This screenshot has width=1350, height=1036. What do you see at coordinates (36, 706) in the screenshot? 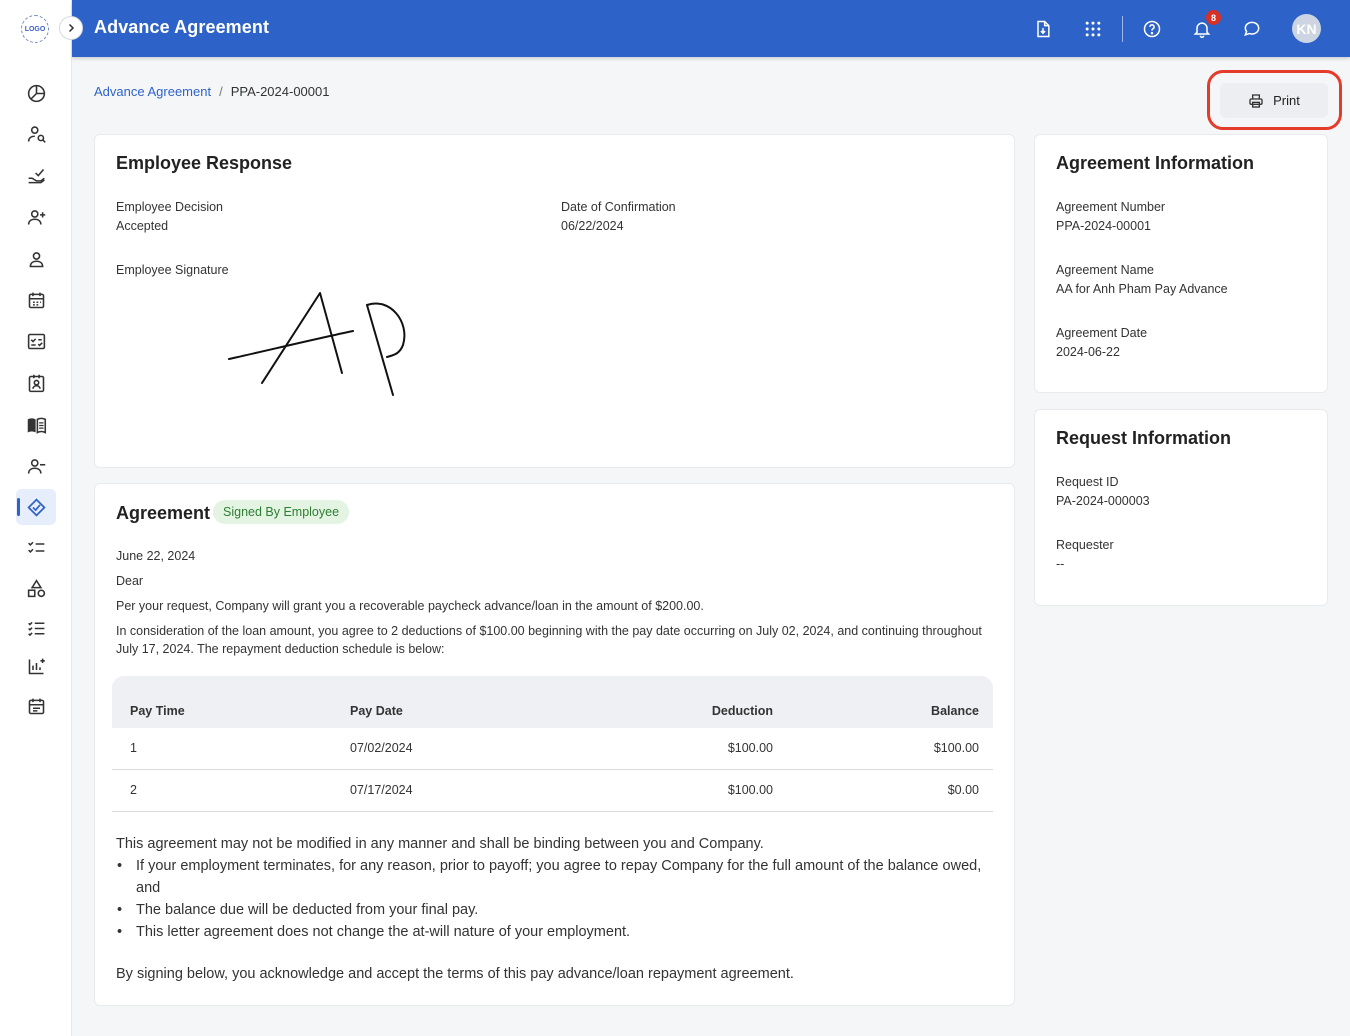
I see `schedule-icon` at bounding box center [36, 706].